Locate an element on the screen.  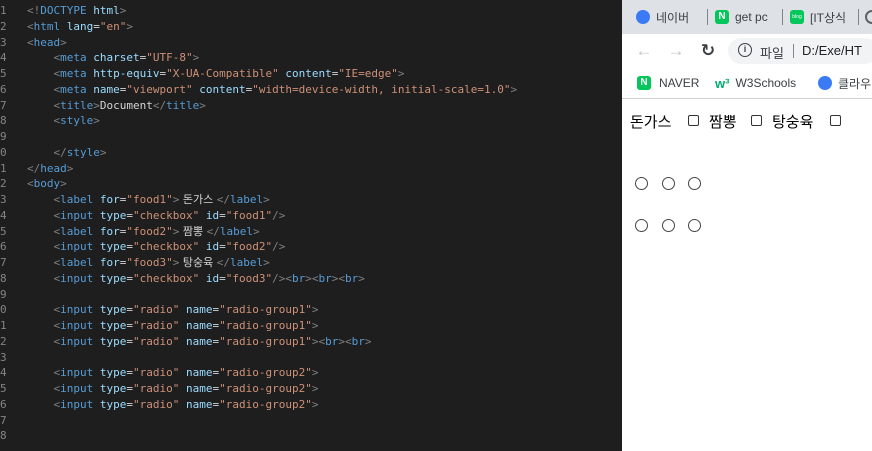
line-number: 8 is located at coordinates (3, 436).